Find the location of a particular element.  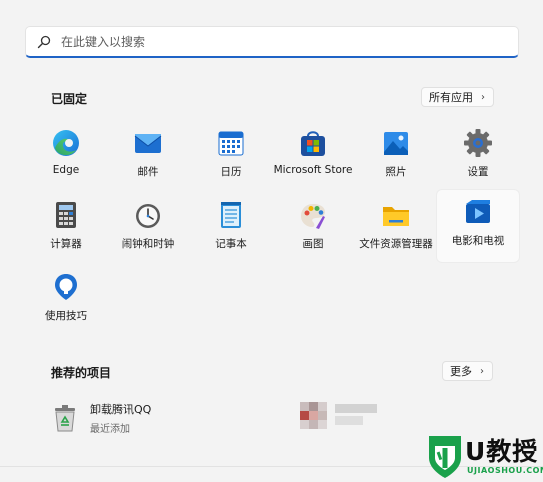

calendar-icon is located at coordinates (231, 143).